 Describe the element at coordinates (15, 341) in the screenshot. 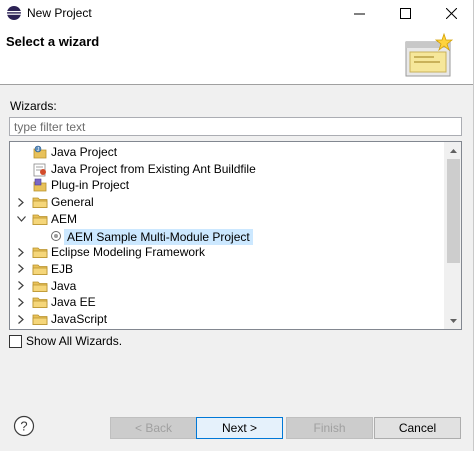

I see `show-all-checkbox` at that location.